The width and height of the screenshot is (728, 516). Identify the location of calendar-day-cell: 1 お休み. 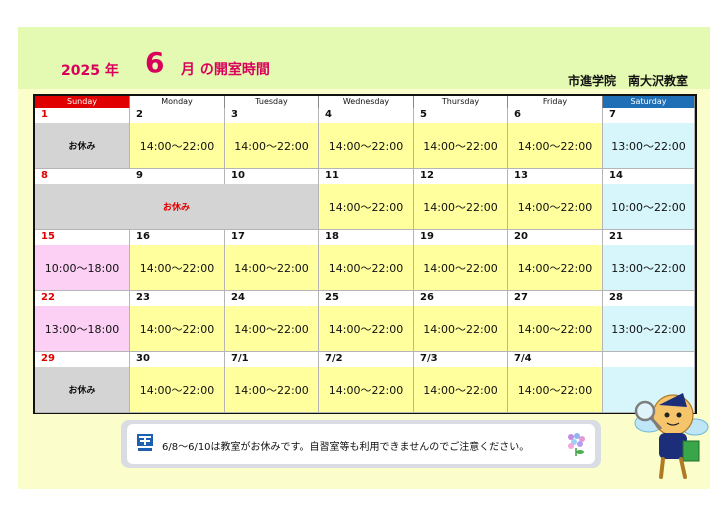
(82, 138).